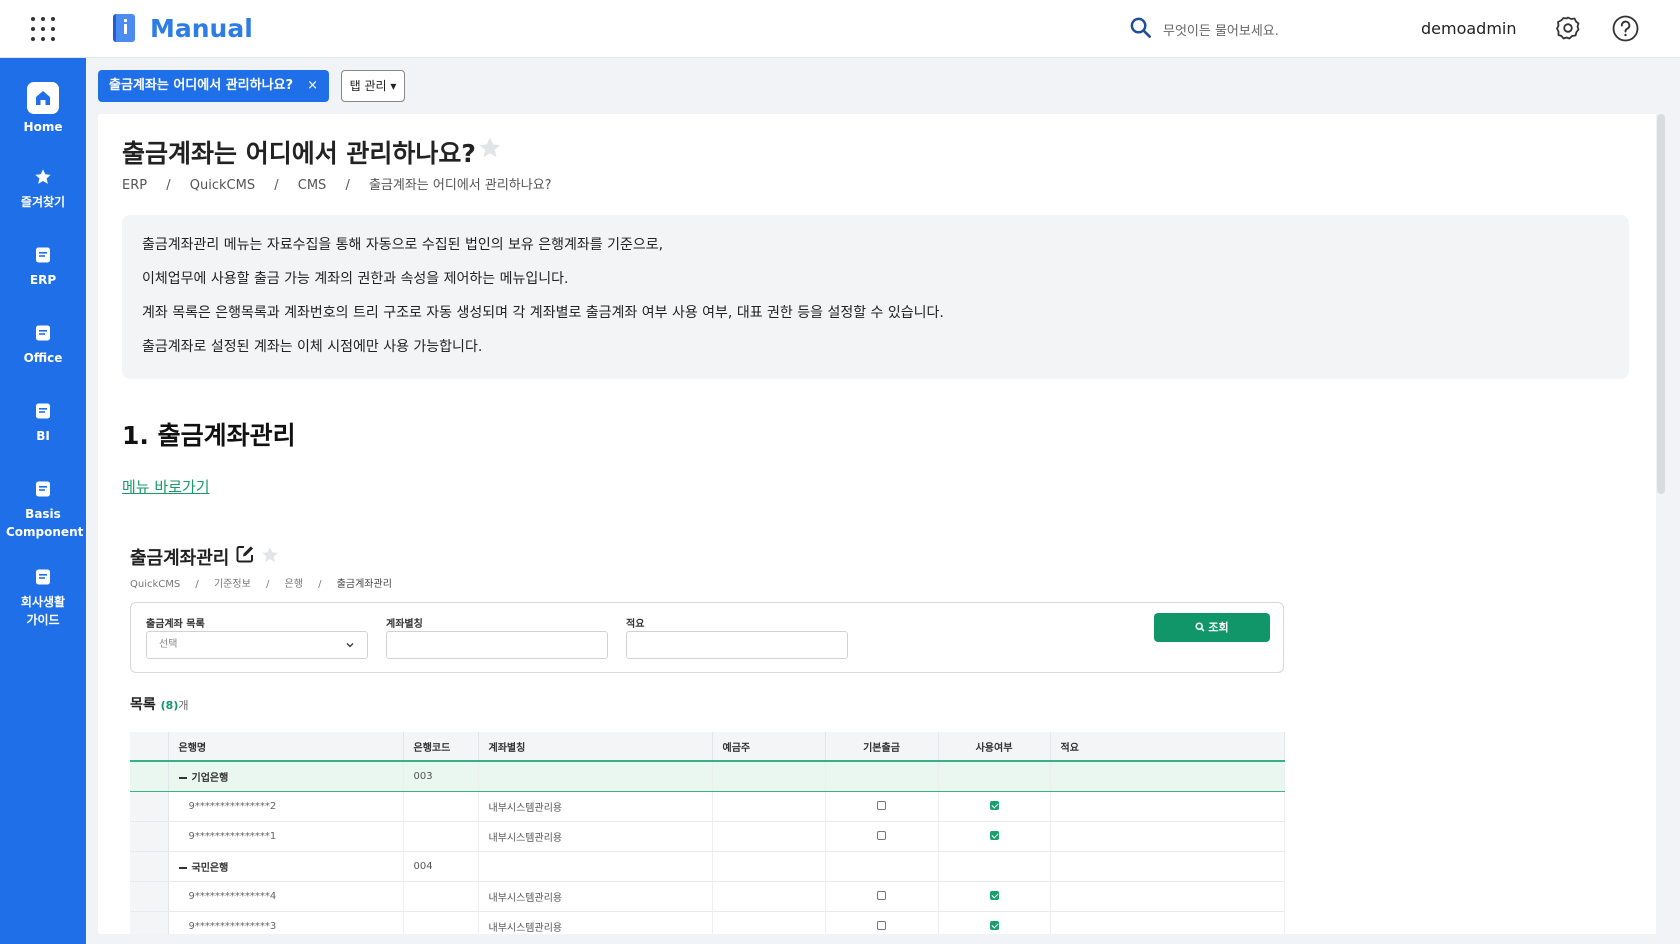 This screenshot has height=944, width=1680. What do you see at coordinates (497, 645) in the screenshot?
I see `alias-input` at bounding box center [497, 645].